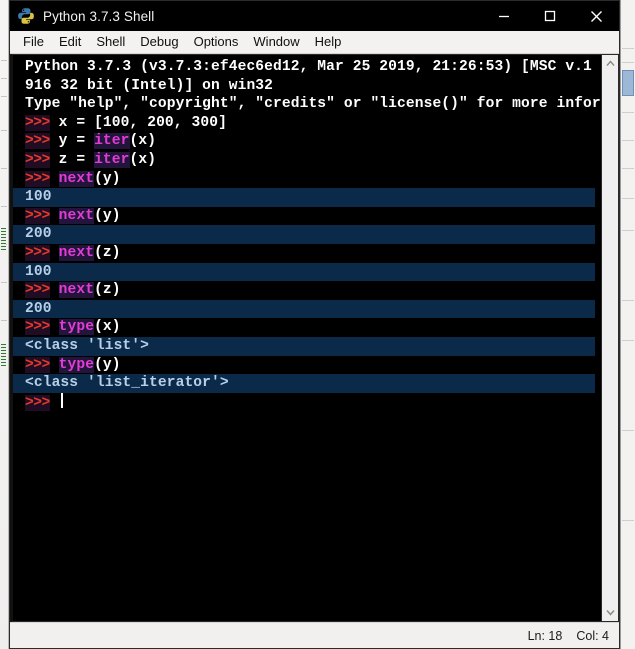  I want to click on code-token: y =, so click(72, 141).